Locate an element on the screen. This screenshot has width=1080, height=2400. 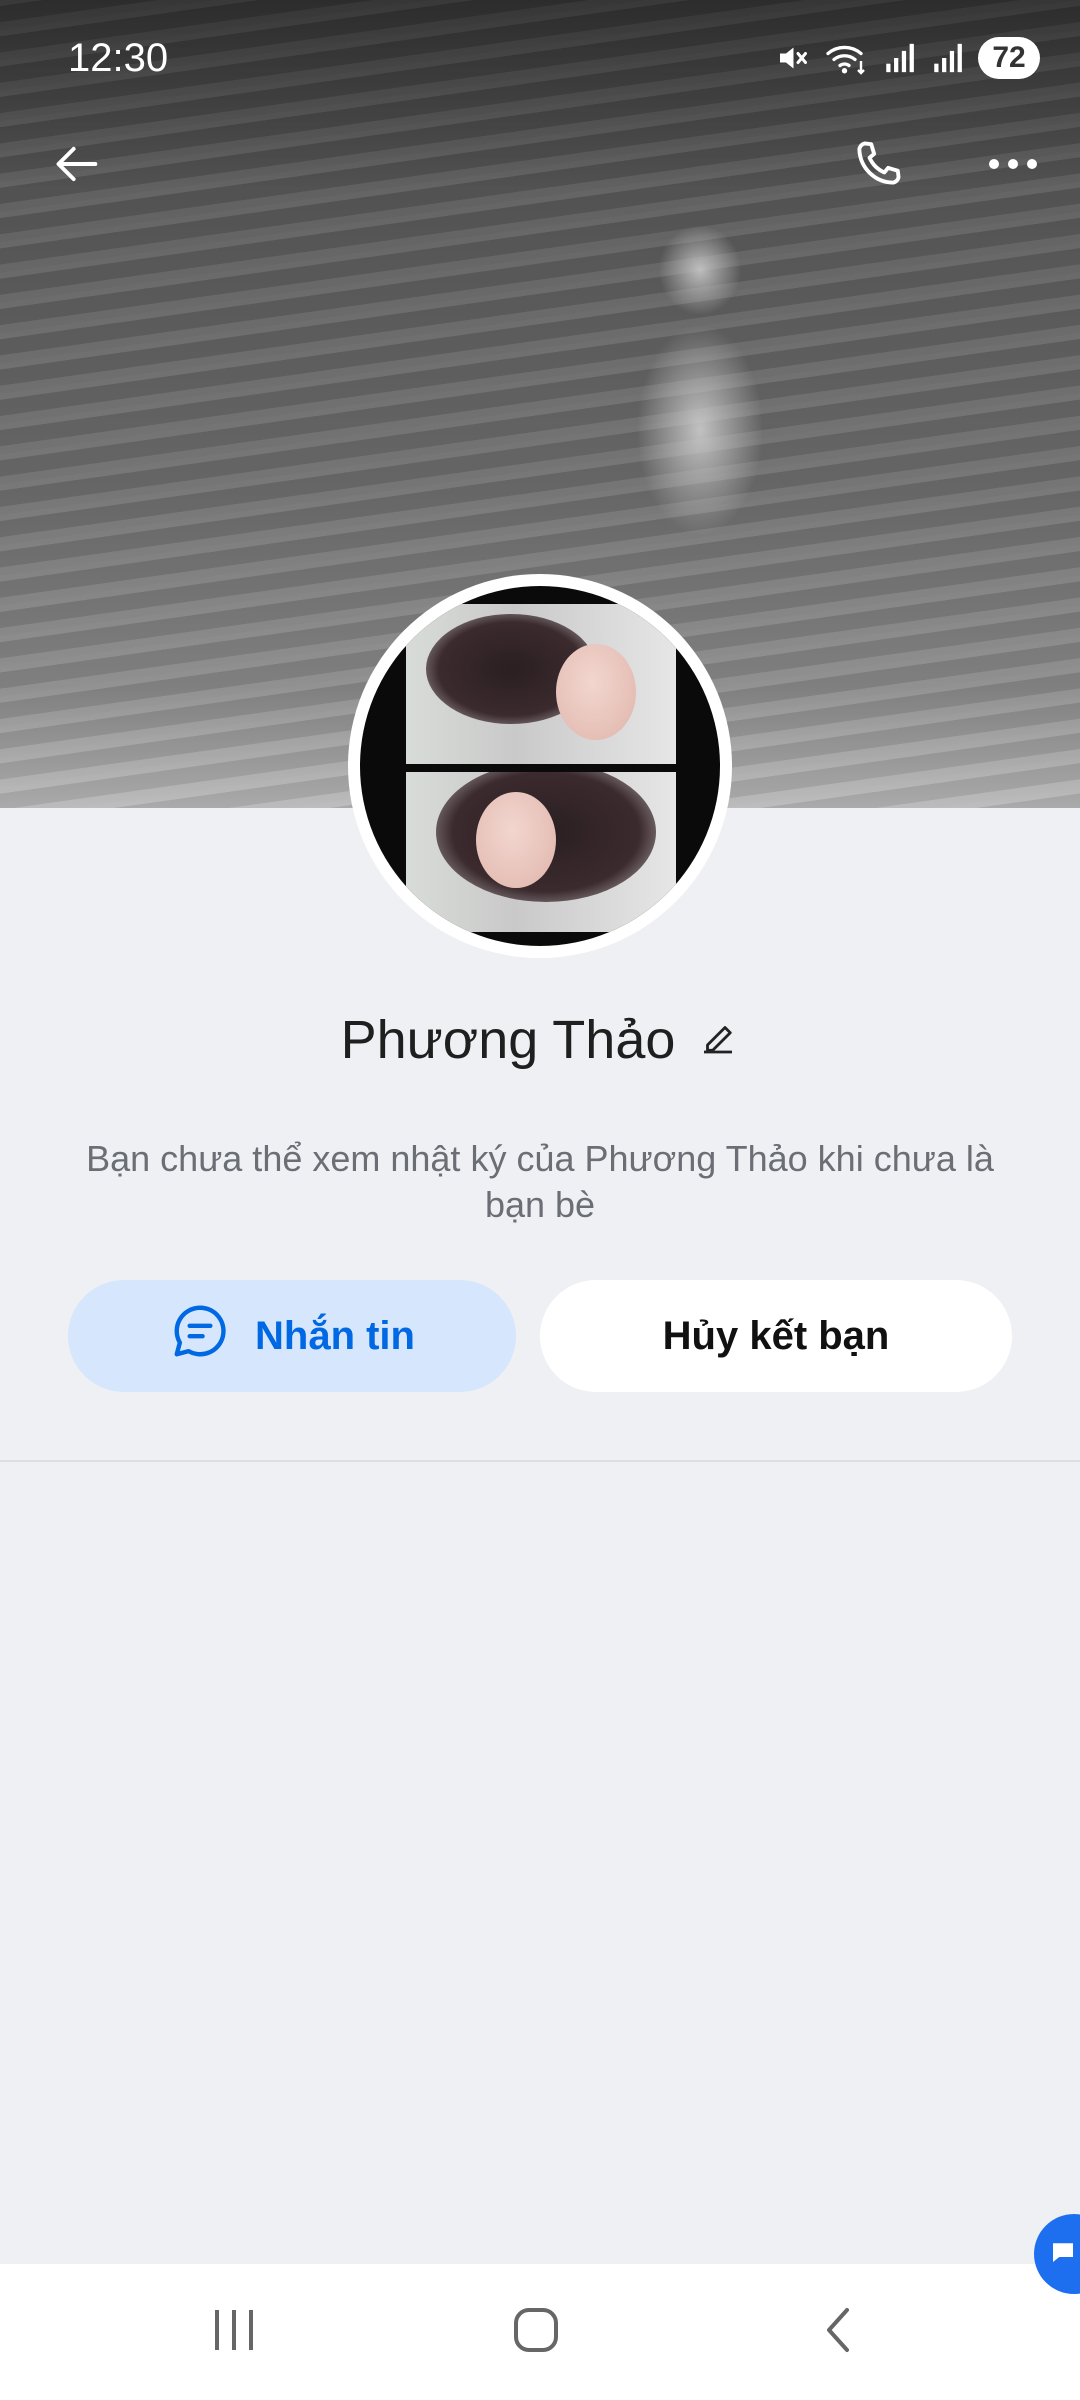
home-icon is located at coordinates (536, 2332).